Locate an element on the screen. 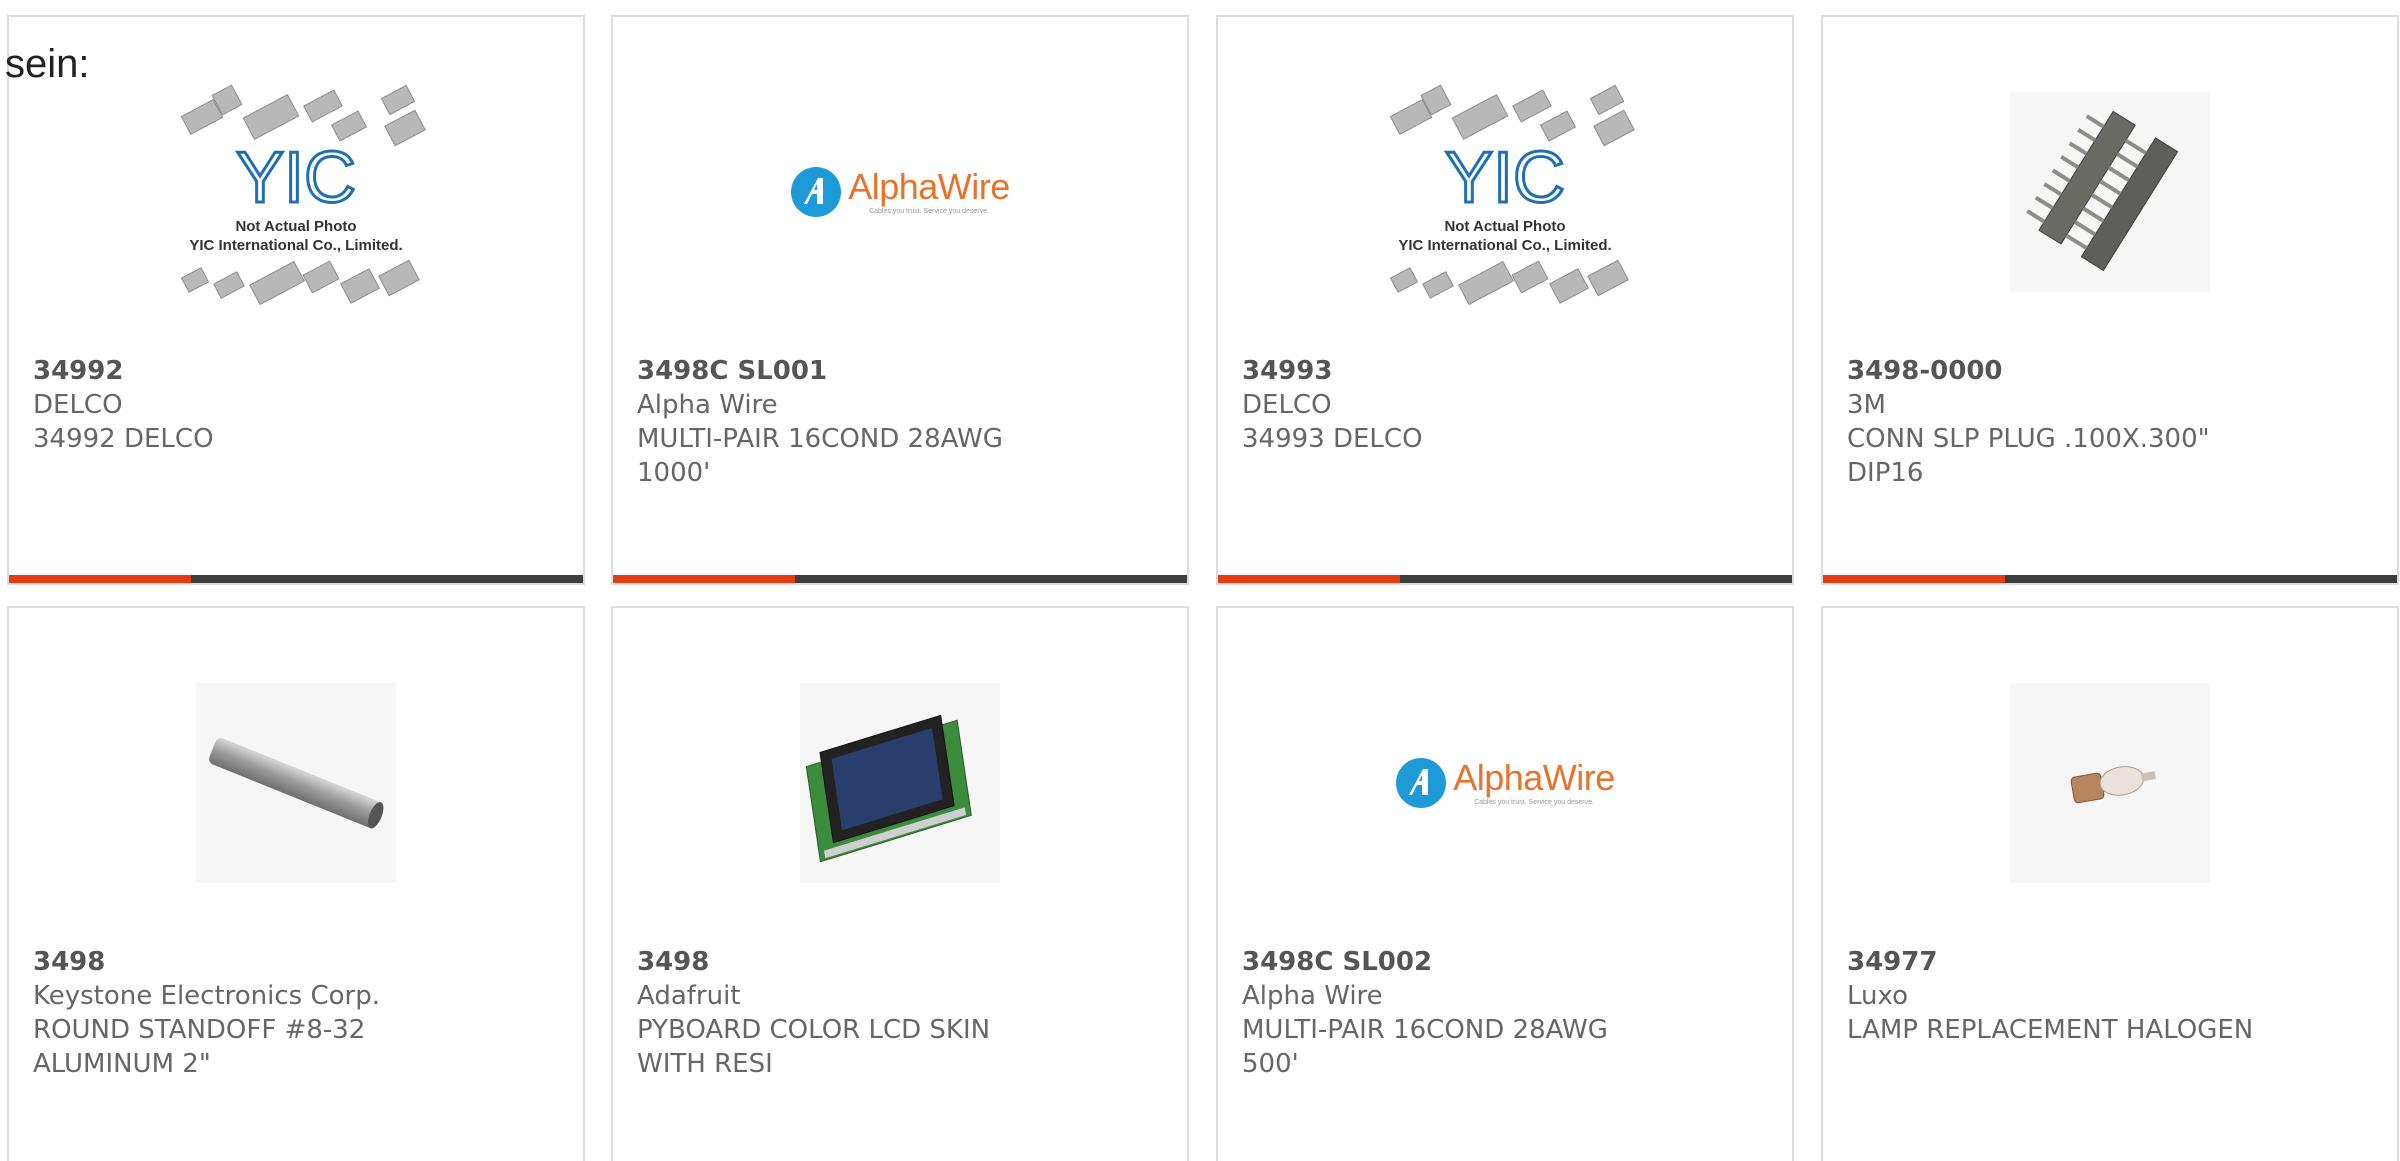 The image size is (2400, 1161). halogen-lamp-icon is located at coordinates (2113, 785).